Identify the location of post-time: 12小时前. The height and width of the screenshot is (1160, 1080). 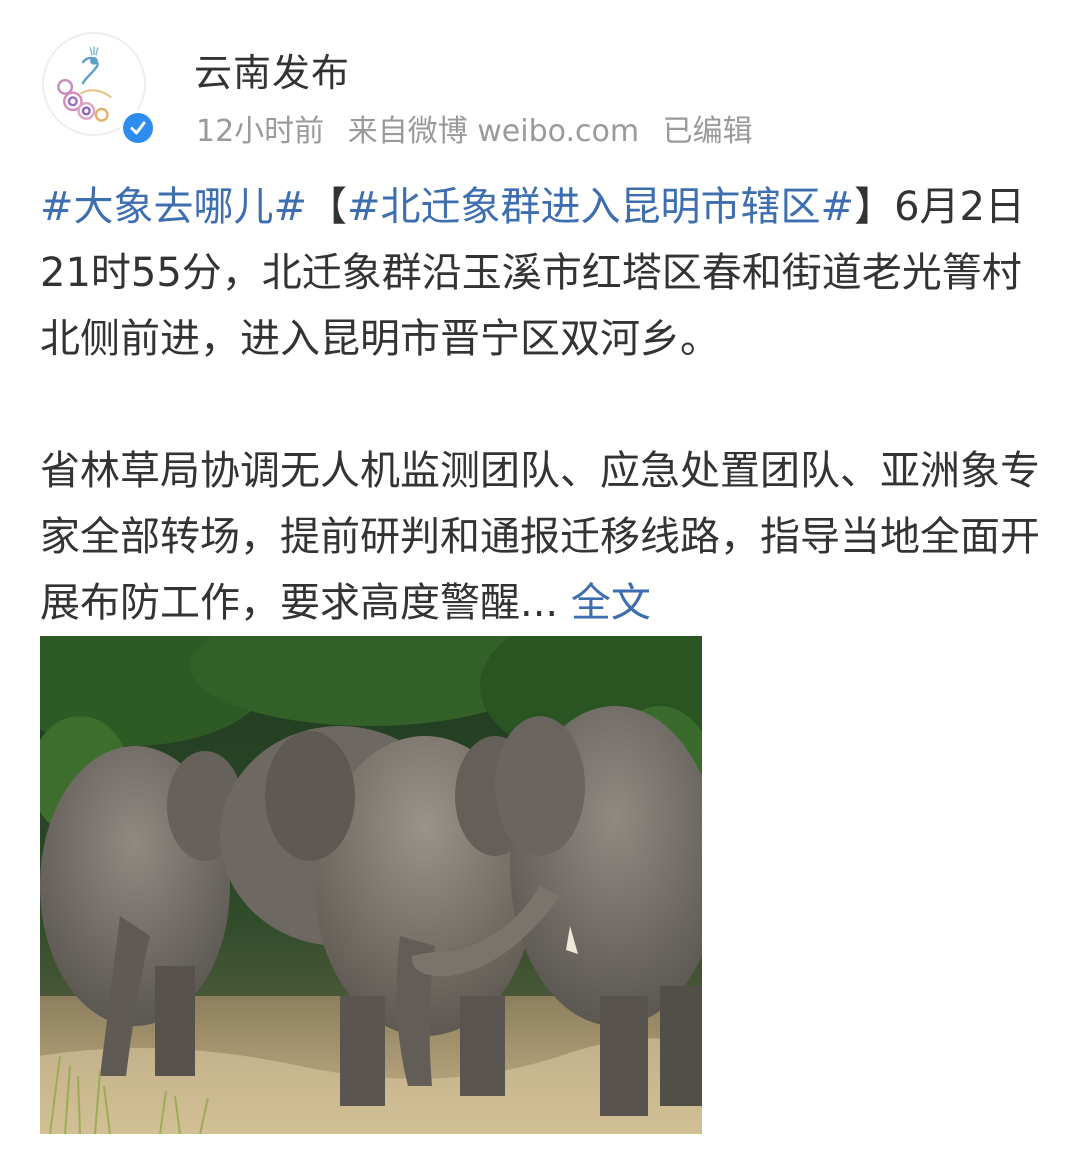
(260, 131).